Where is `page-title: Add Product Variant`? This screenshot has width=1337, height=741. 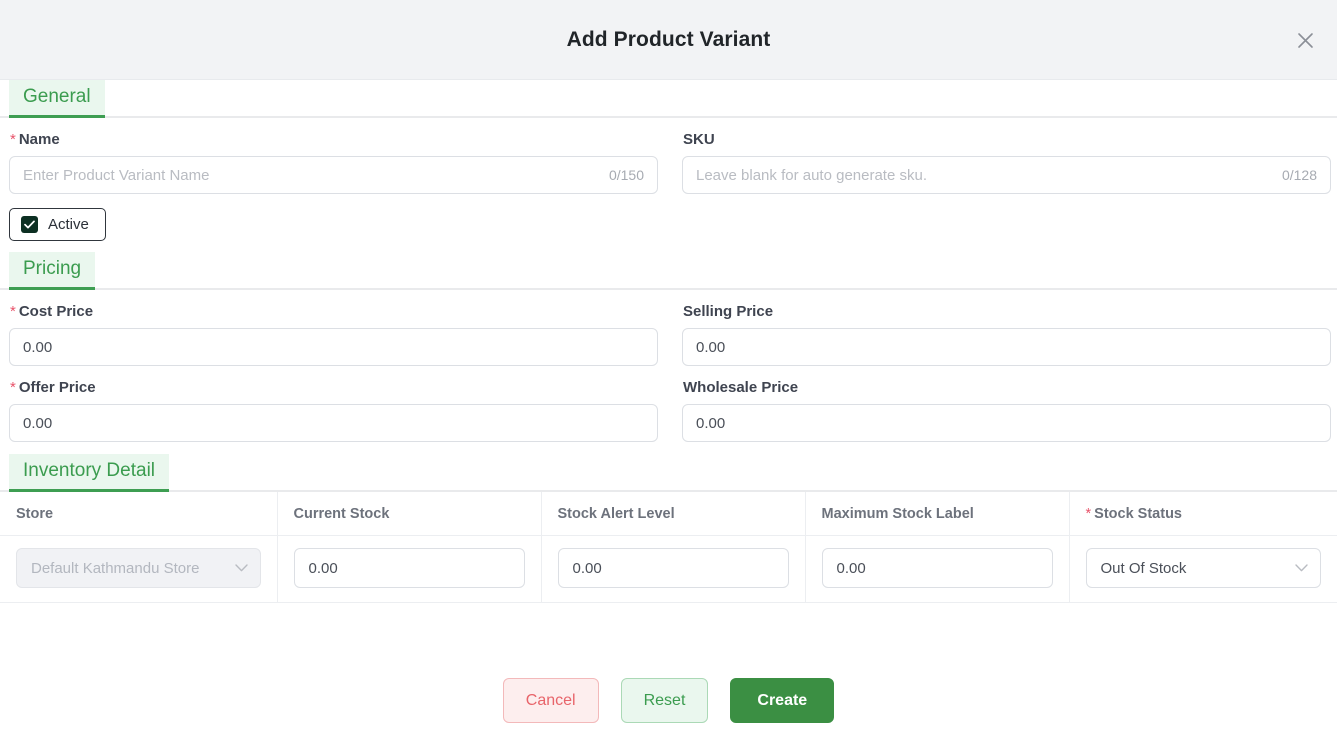
page-title: Add Product Variant is located at coordinates (668, 39).